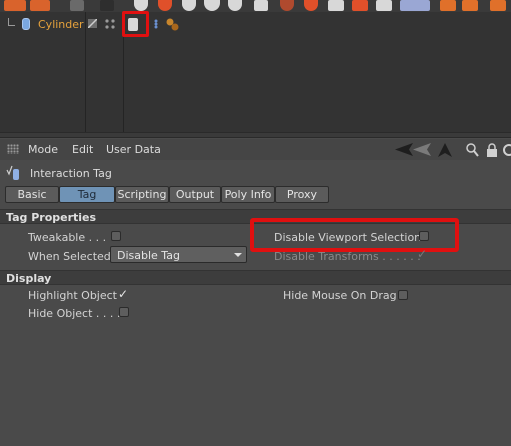 The height and width of the screenshot is (446, 511). What do you see at coordinates (124, 312) in the screenshot?
I see `hide-object-checkbox` at bounding box center [124, 312].